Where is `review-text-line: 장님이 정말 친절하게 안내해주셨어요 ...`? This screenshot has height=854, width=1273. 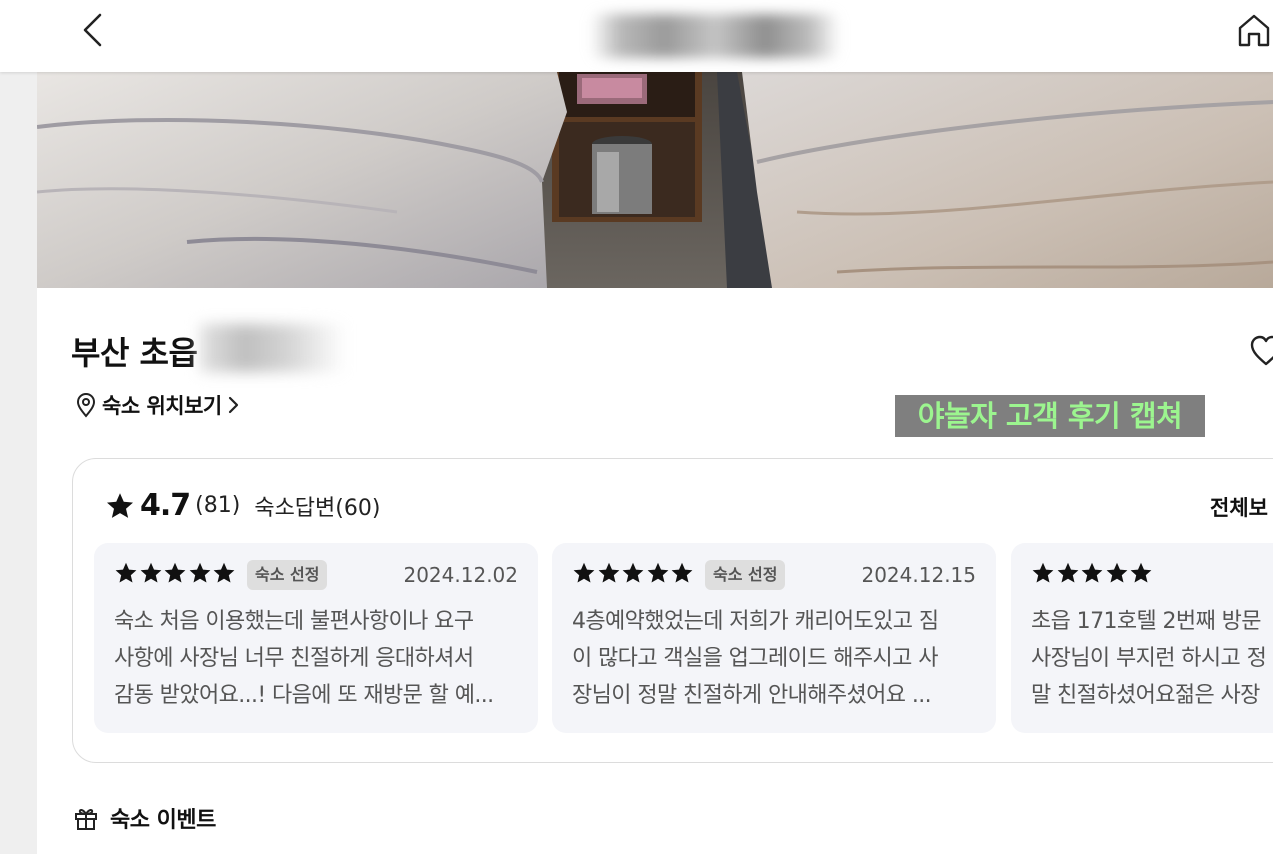 review-text-line: 장님이 정말 친절하게 안내해주셨어요 ... is located at coordinates (752, 695).